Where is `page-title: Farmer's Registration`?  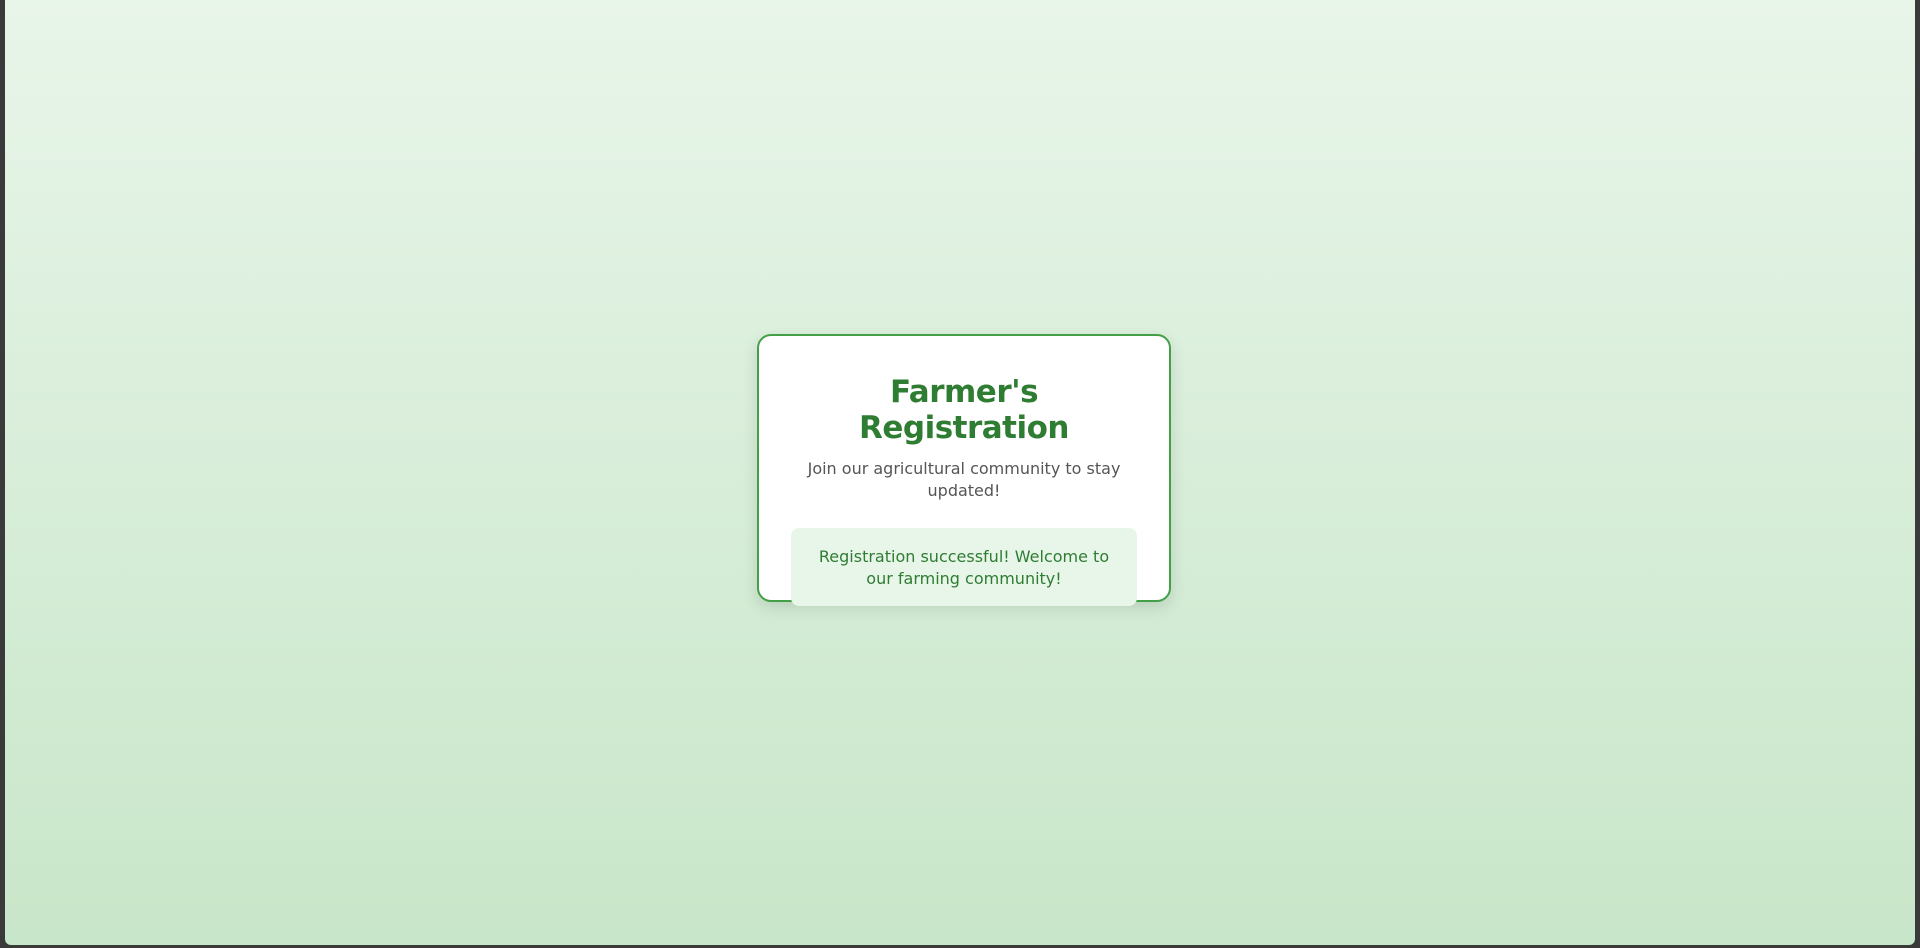 page-title: Farmer's Registration is located at coordinates (964, 410).